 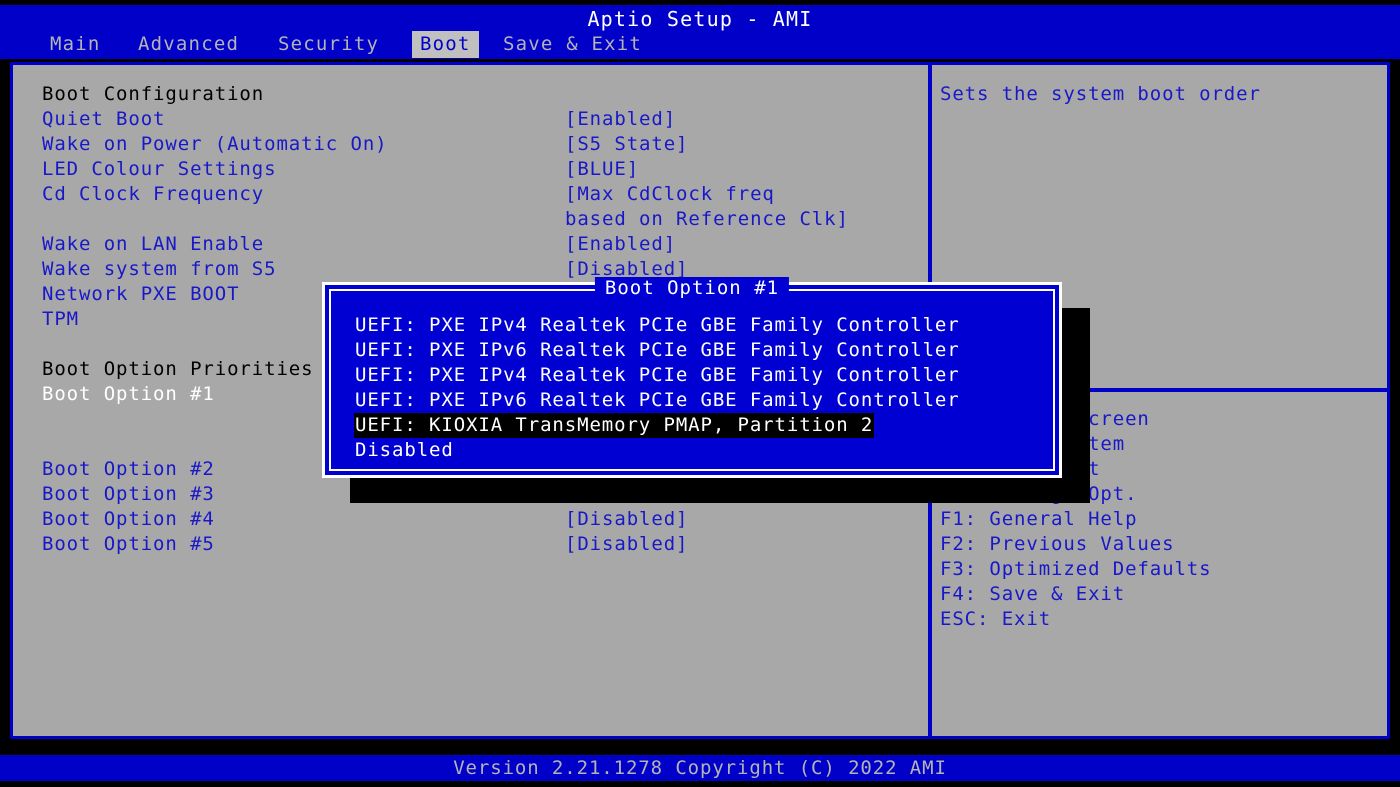 What do you see at coordinates (477, 119) in the screenshot?
I see `settings-row: Quiet Boot [Enabled]` at bounding box center [477, 119].